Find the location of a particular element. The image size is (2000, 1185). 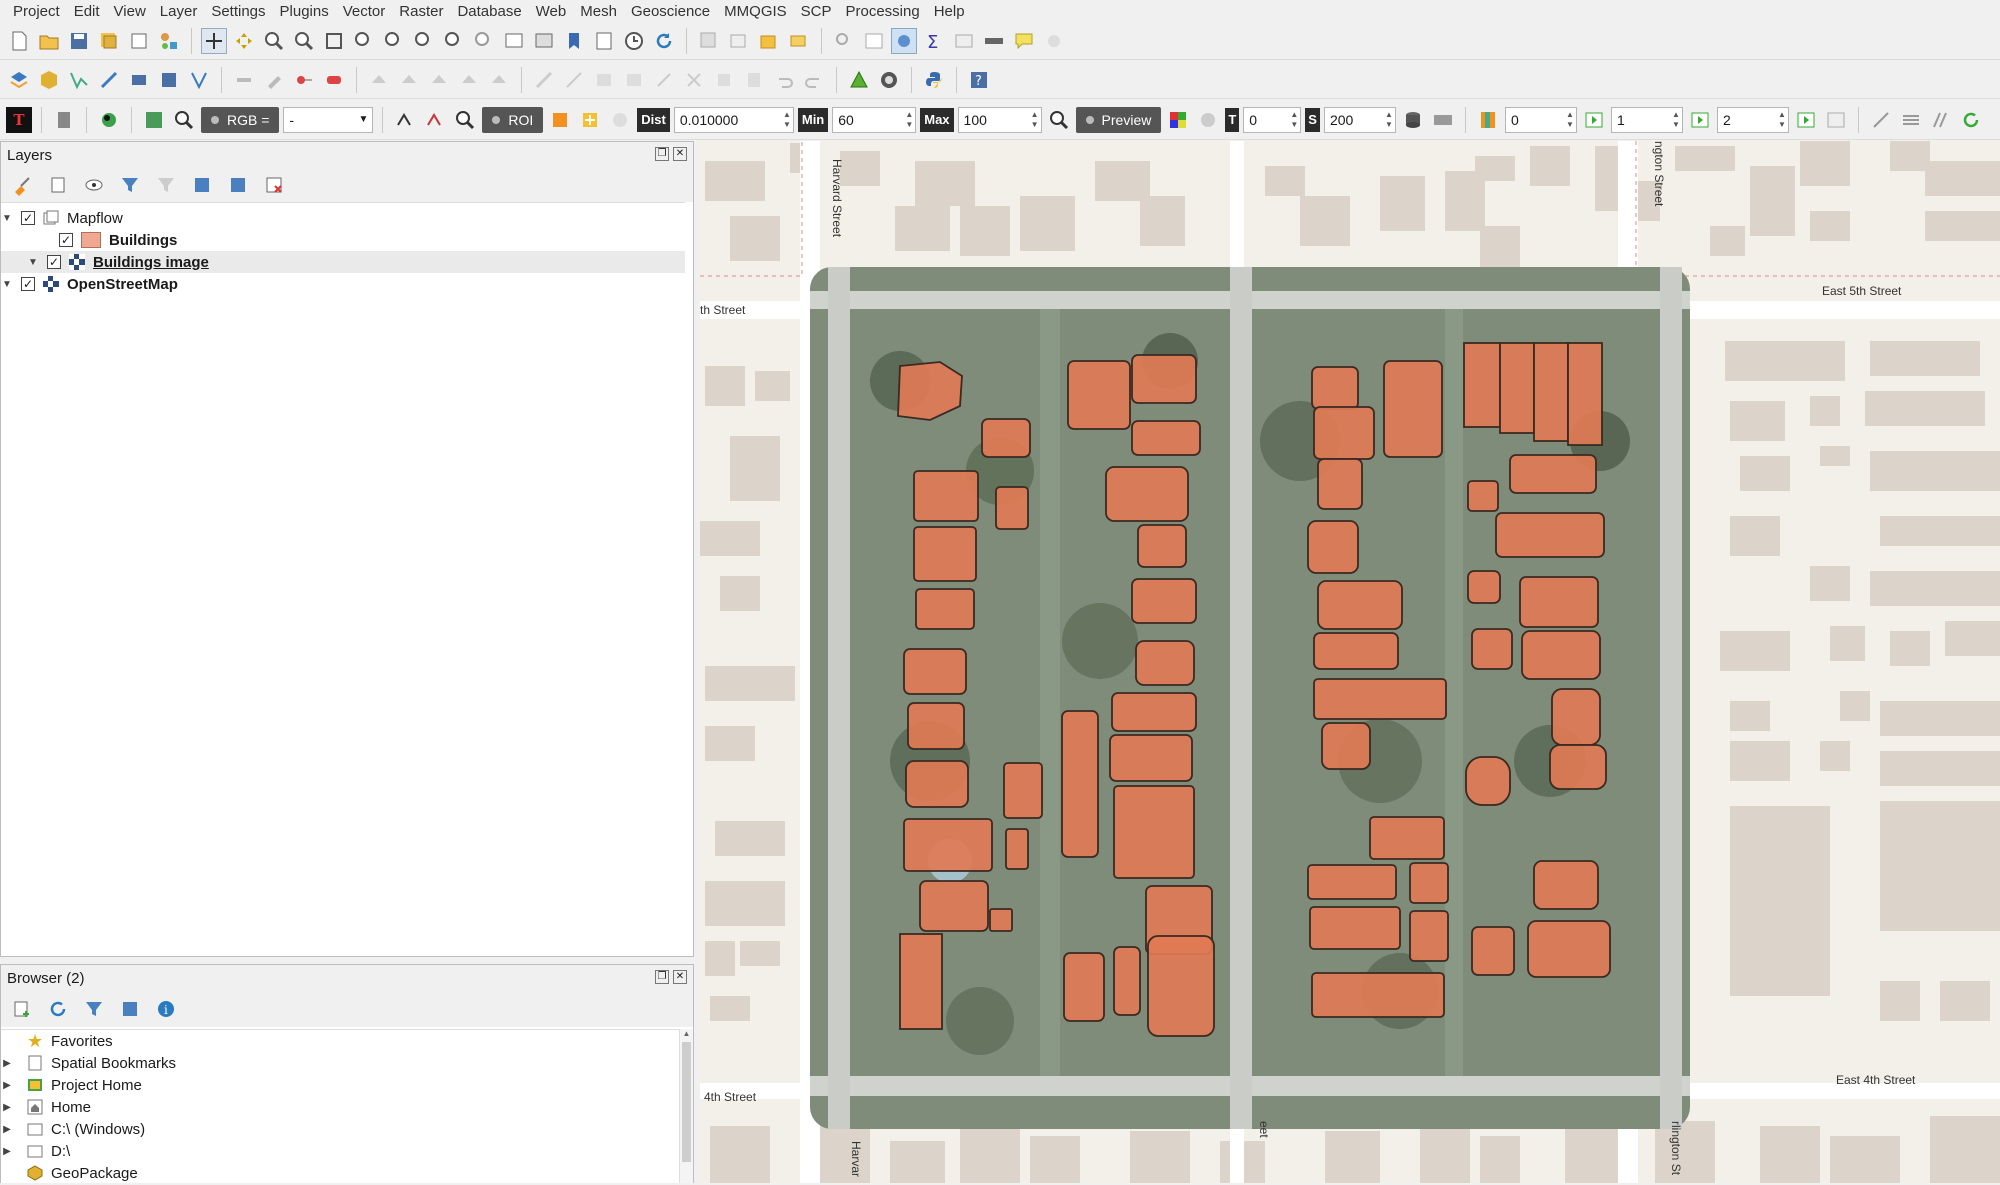

open-project-icon is located at coordinates (49, 41).